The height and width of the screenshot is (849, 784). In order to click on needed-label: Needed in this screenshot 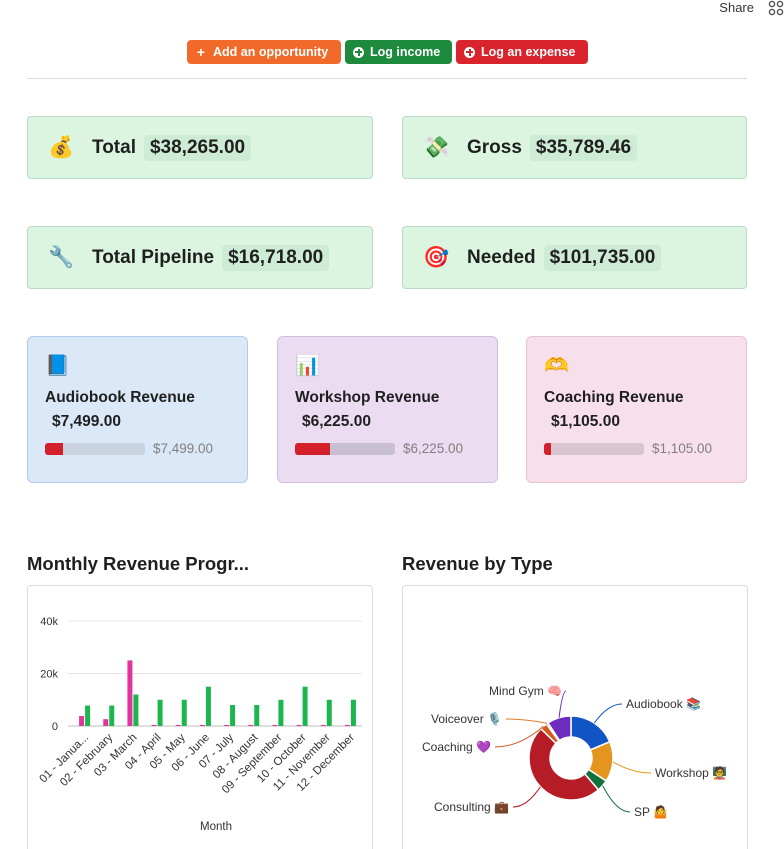, I will do `click(501, 257)`.